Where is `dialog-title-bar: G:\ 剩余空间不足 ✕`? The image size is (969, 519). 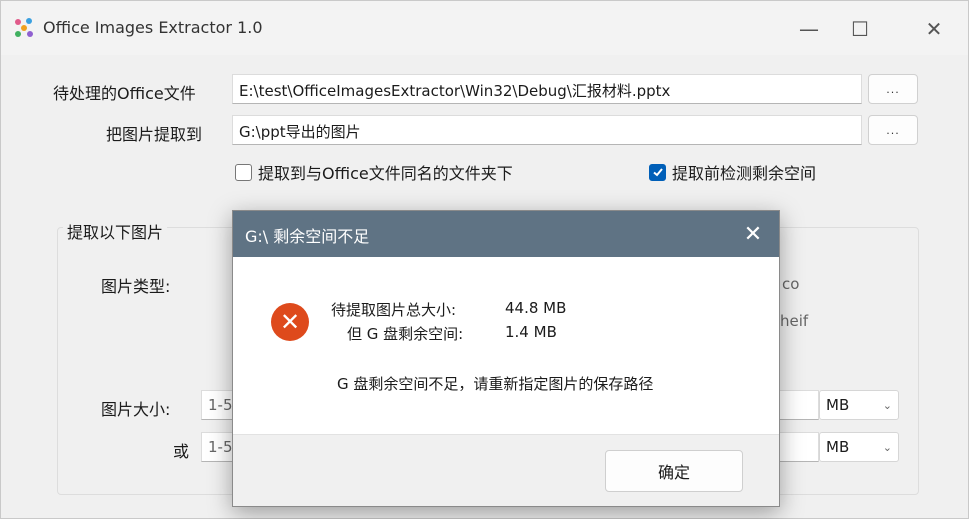
dialog-title-bar: G:\ 剩余空间不足 ✕ is located at coordinates (506, 234).